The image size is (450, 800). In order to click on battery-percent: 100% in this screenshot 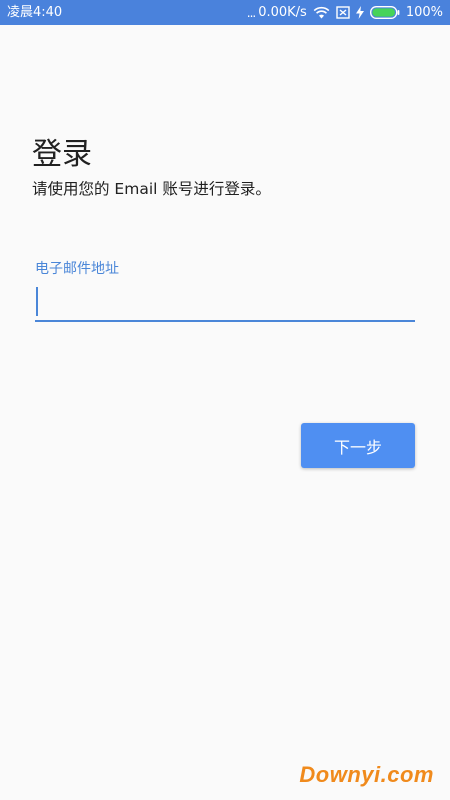, I will do `click(424, 12)`.